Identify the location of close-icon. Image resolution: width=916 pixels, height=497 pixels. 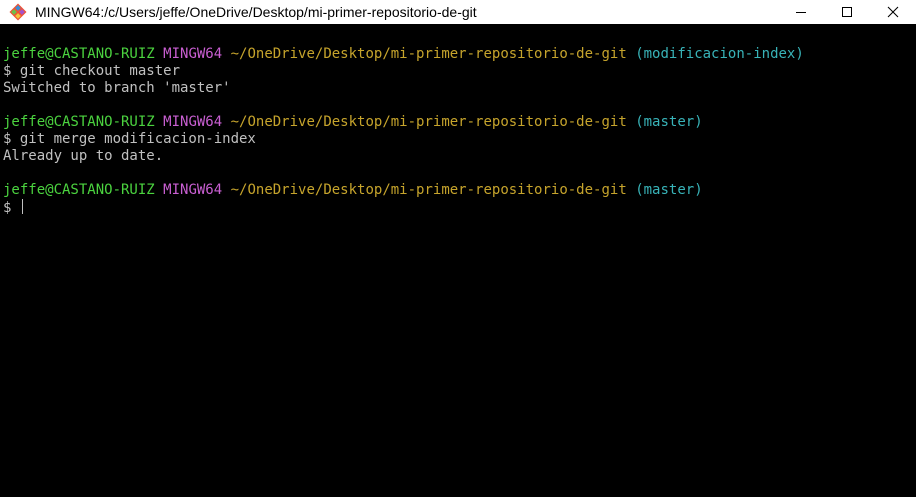
(893, 12).